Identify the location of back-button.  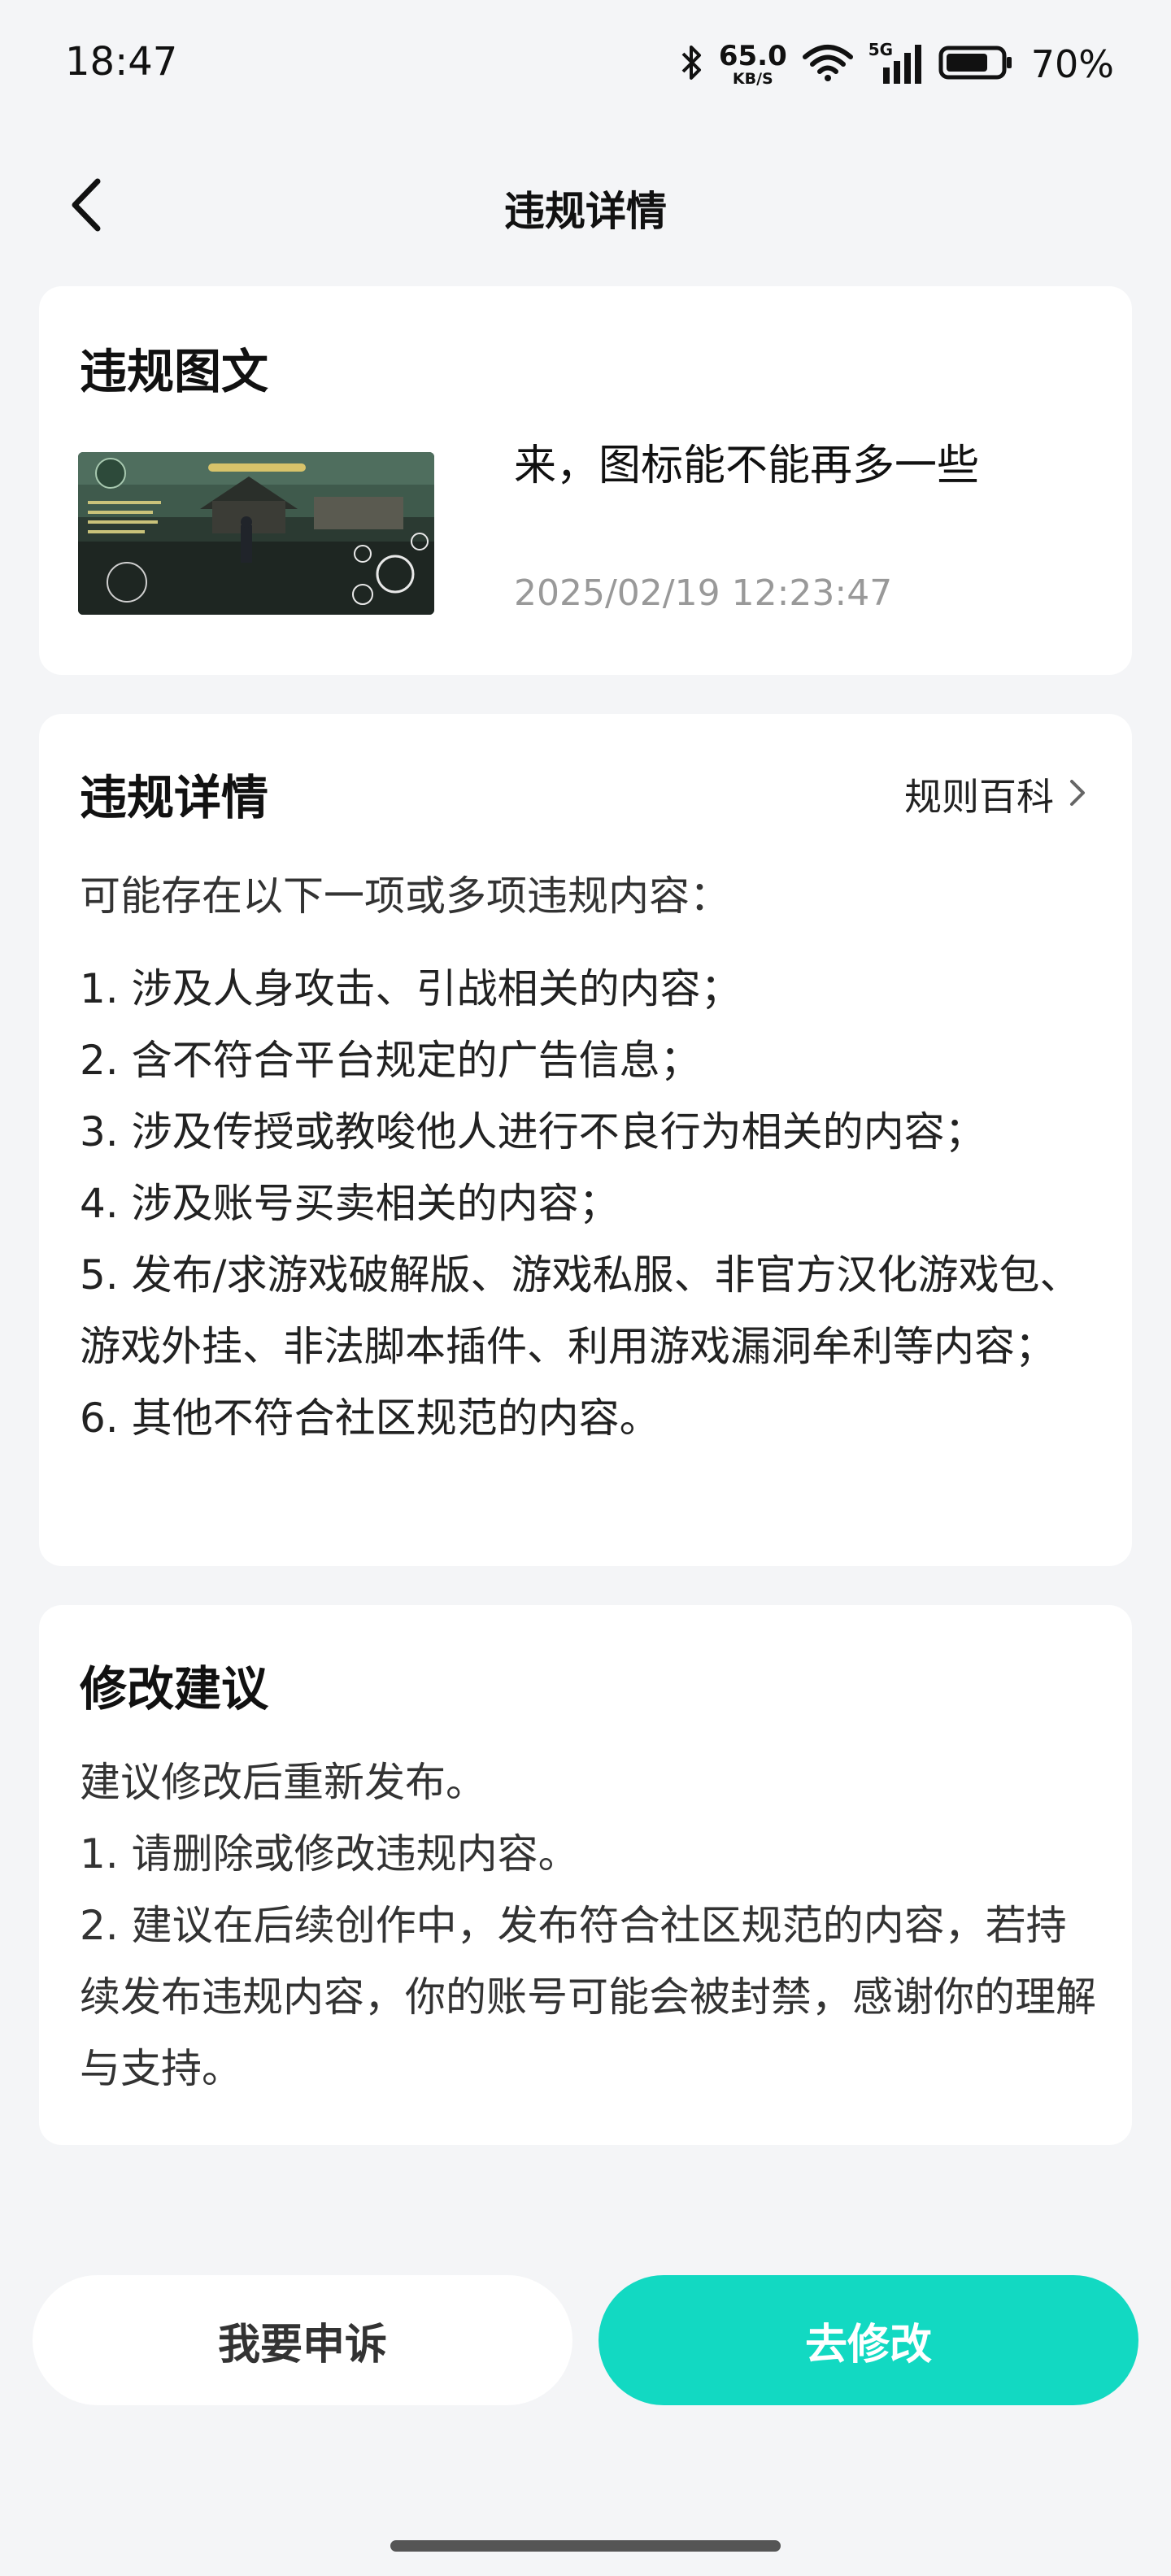
(87, 207).